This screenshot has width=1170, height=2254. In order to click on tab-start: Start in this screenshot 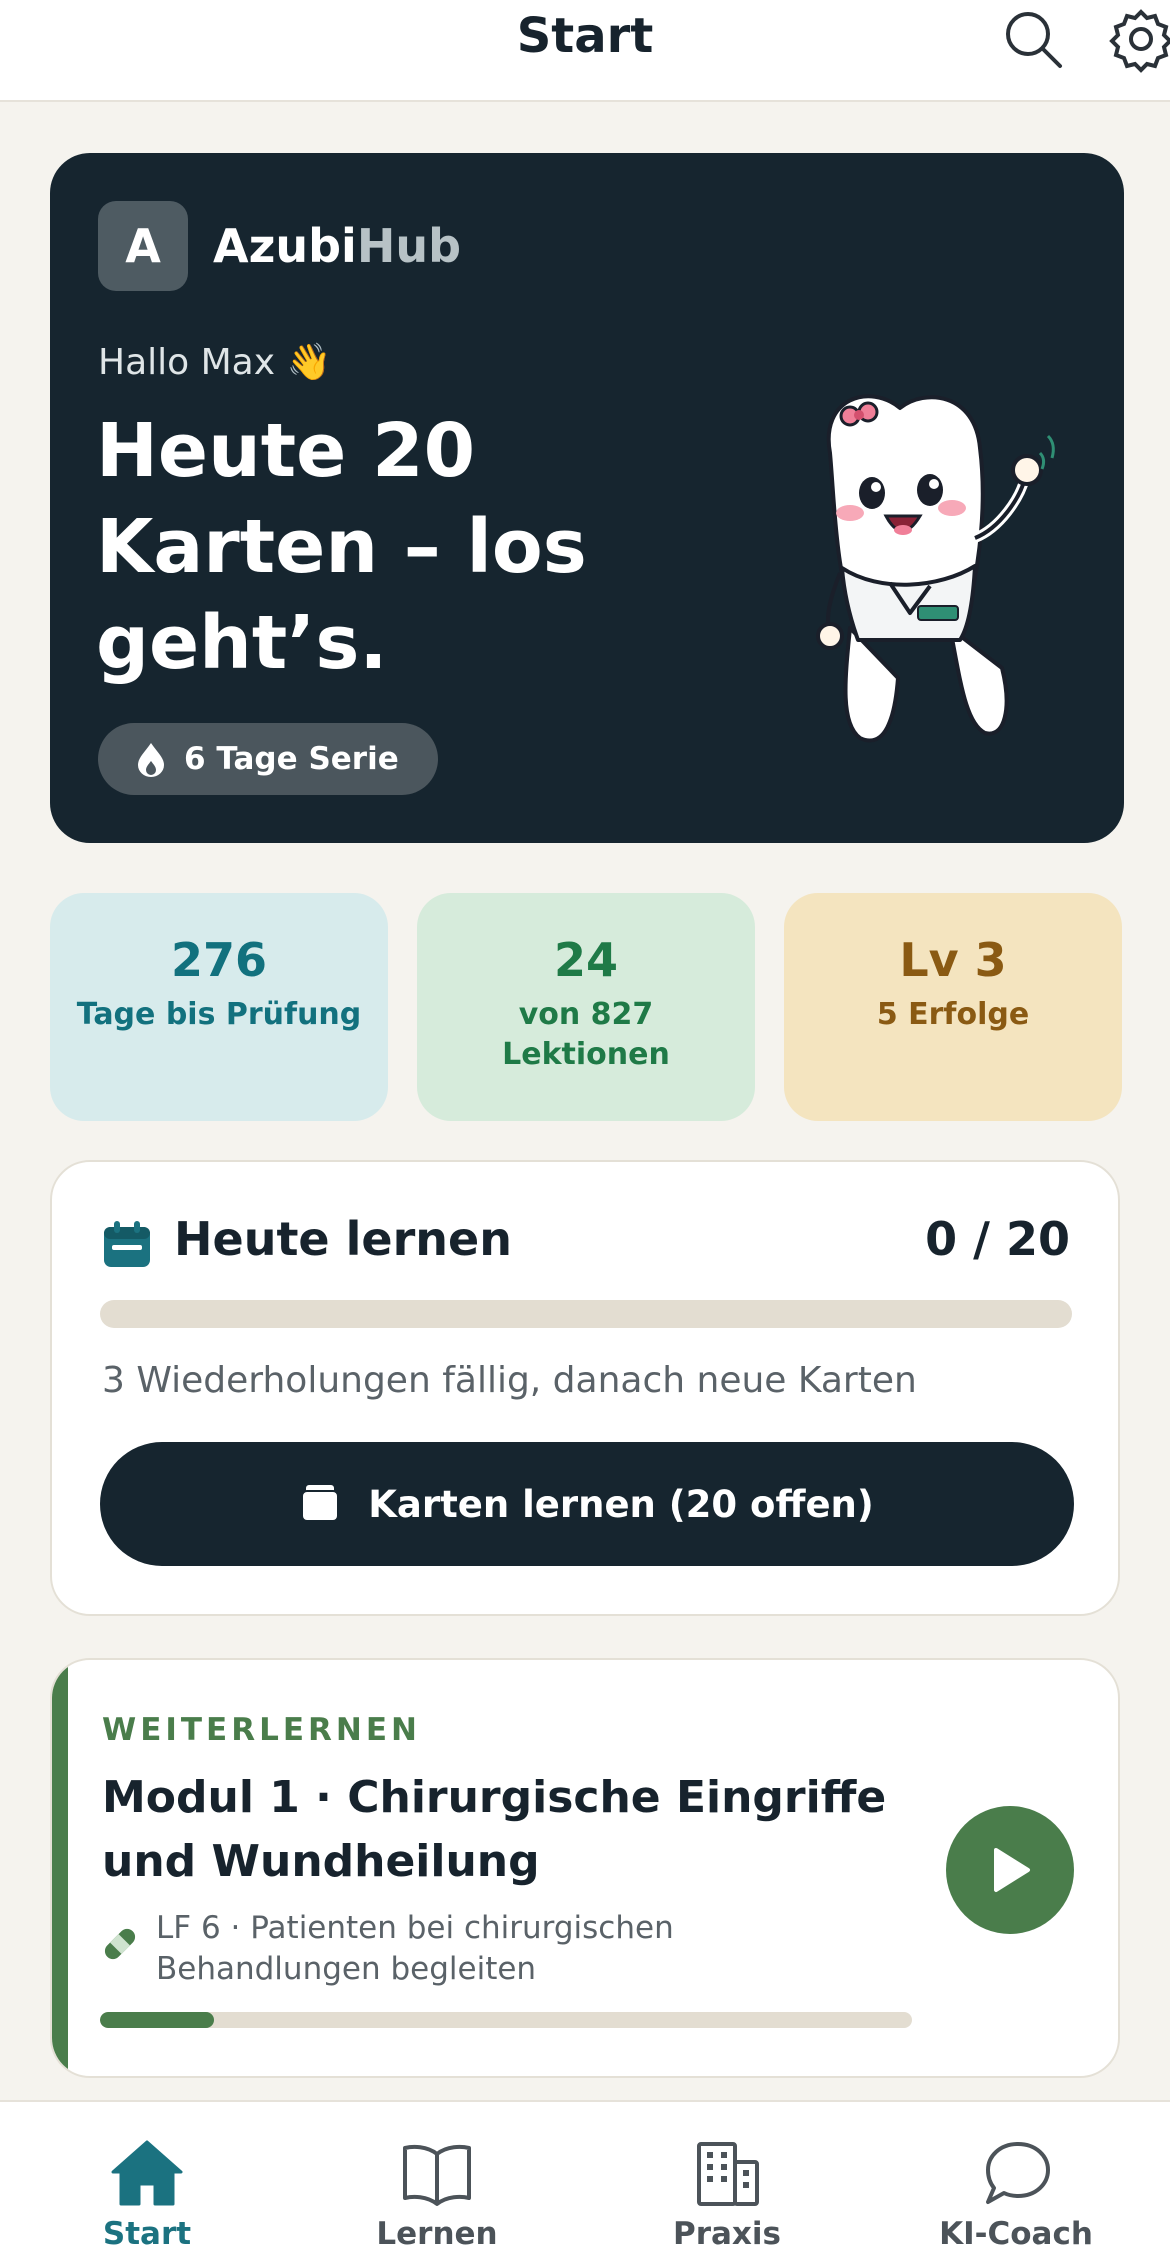, I will do `click(147, 2195)`.